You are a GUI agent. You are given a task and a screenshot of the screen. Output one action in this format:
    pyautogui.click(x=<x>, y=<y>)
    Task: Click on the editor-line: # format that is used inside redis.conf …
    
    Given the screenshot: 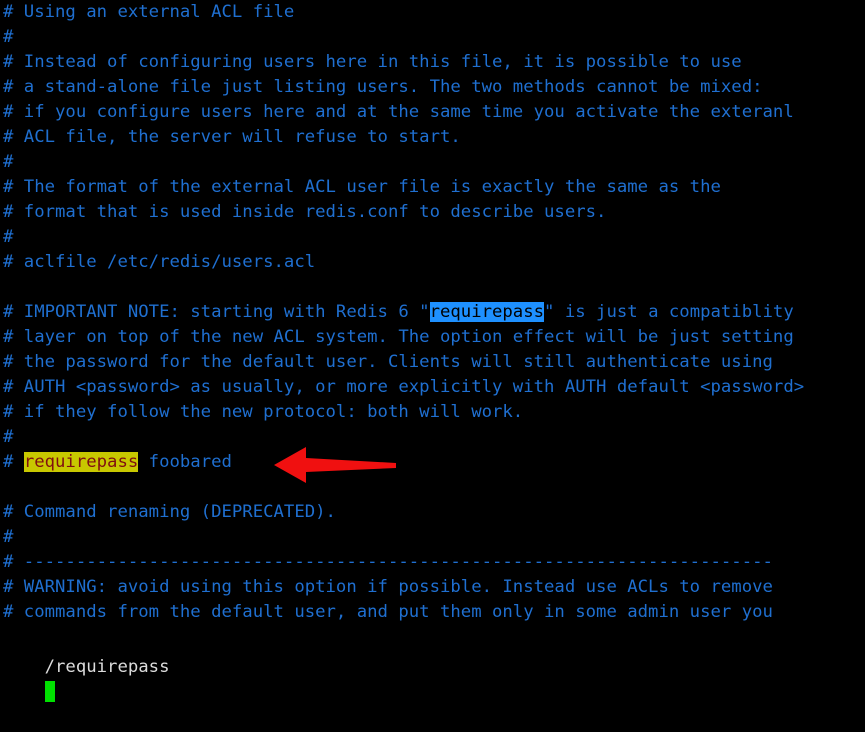 What is the action you would take?
    pyautogui.click(x=305, y=212)
    